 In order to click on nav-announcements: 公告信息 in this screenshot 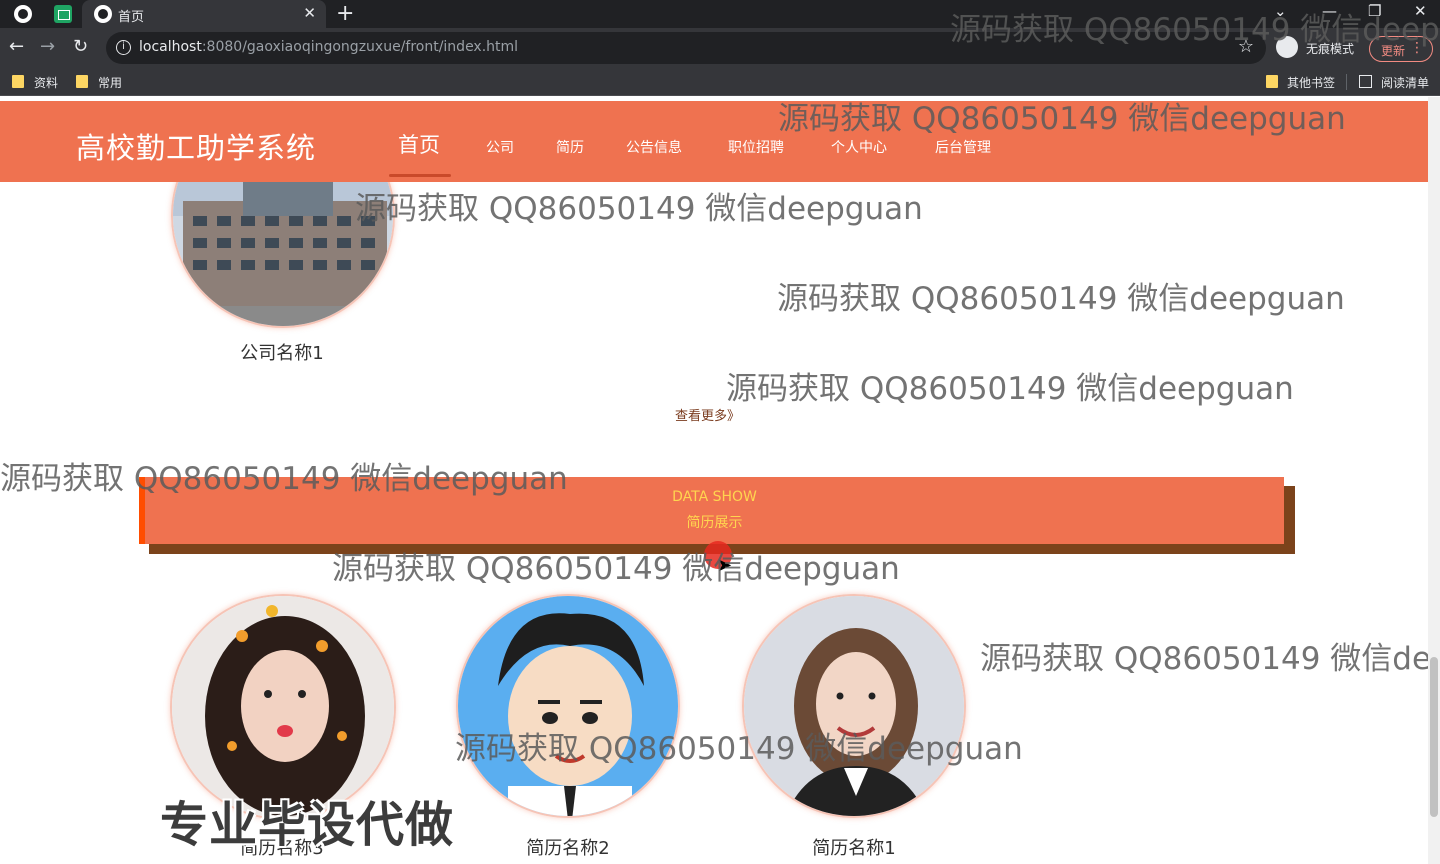, I will do `click(654, 147)`.